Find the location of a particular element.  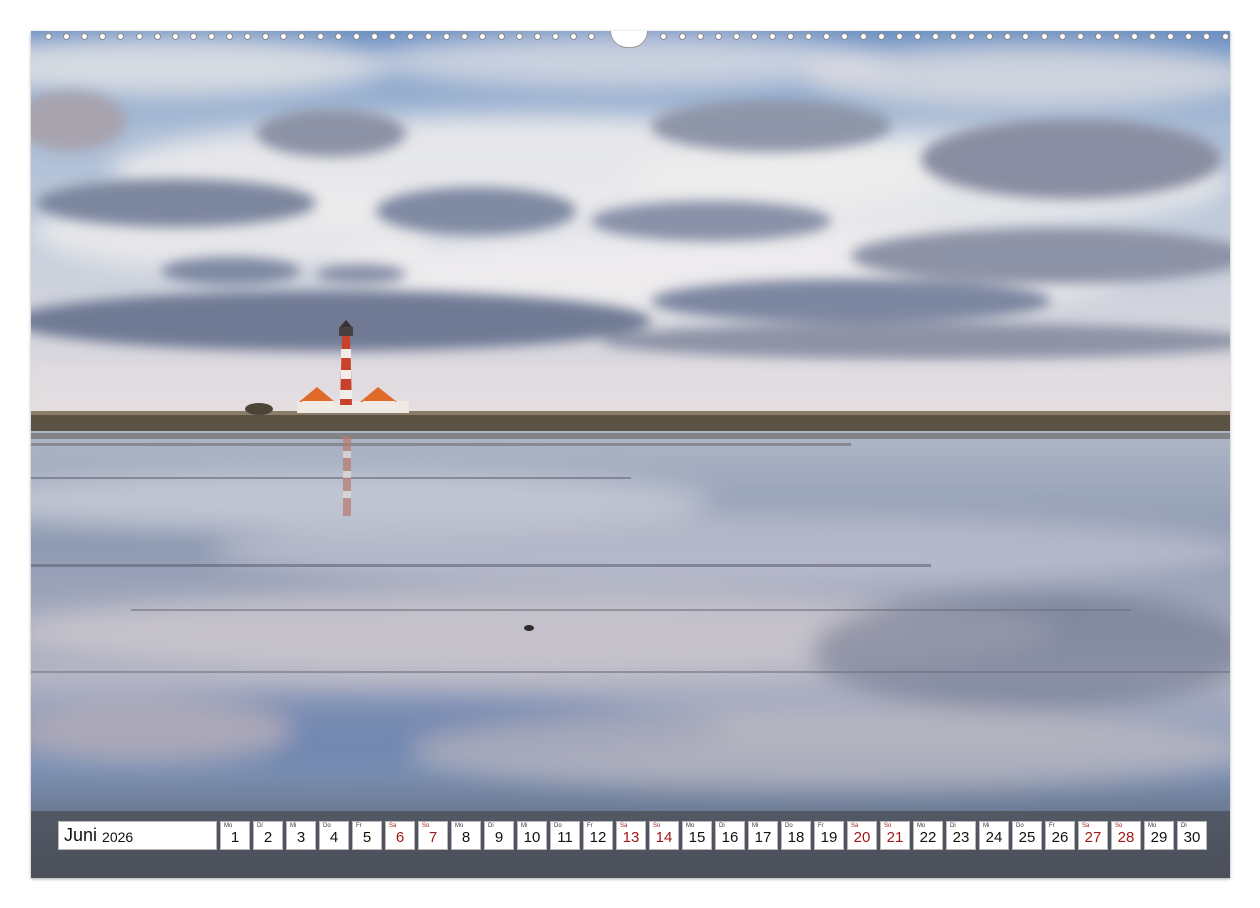

day-cell: Do 25 is located at coordinates (1027, 835).